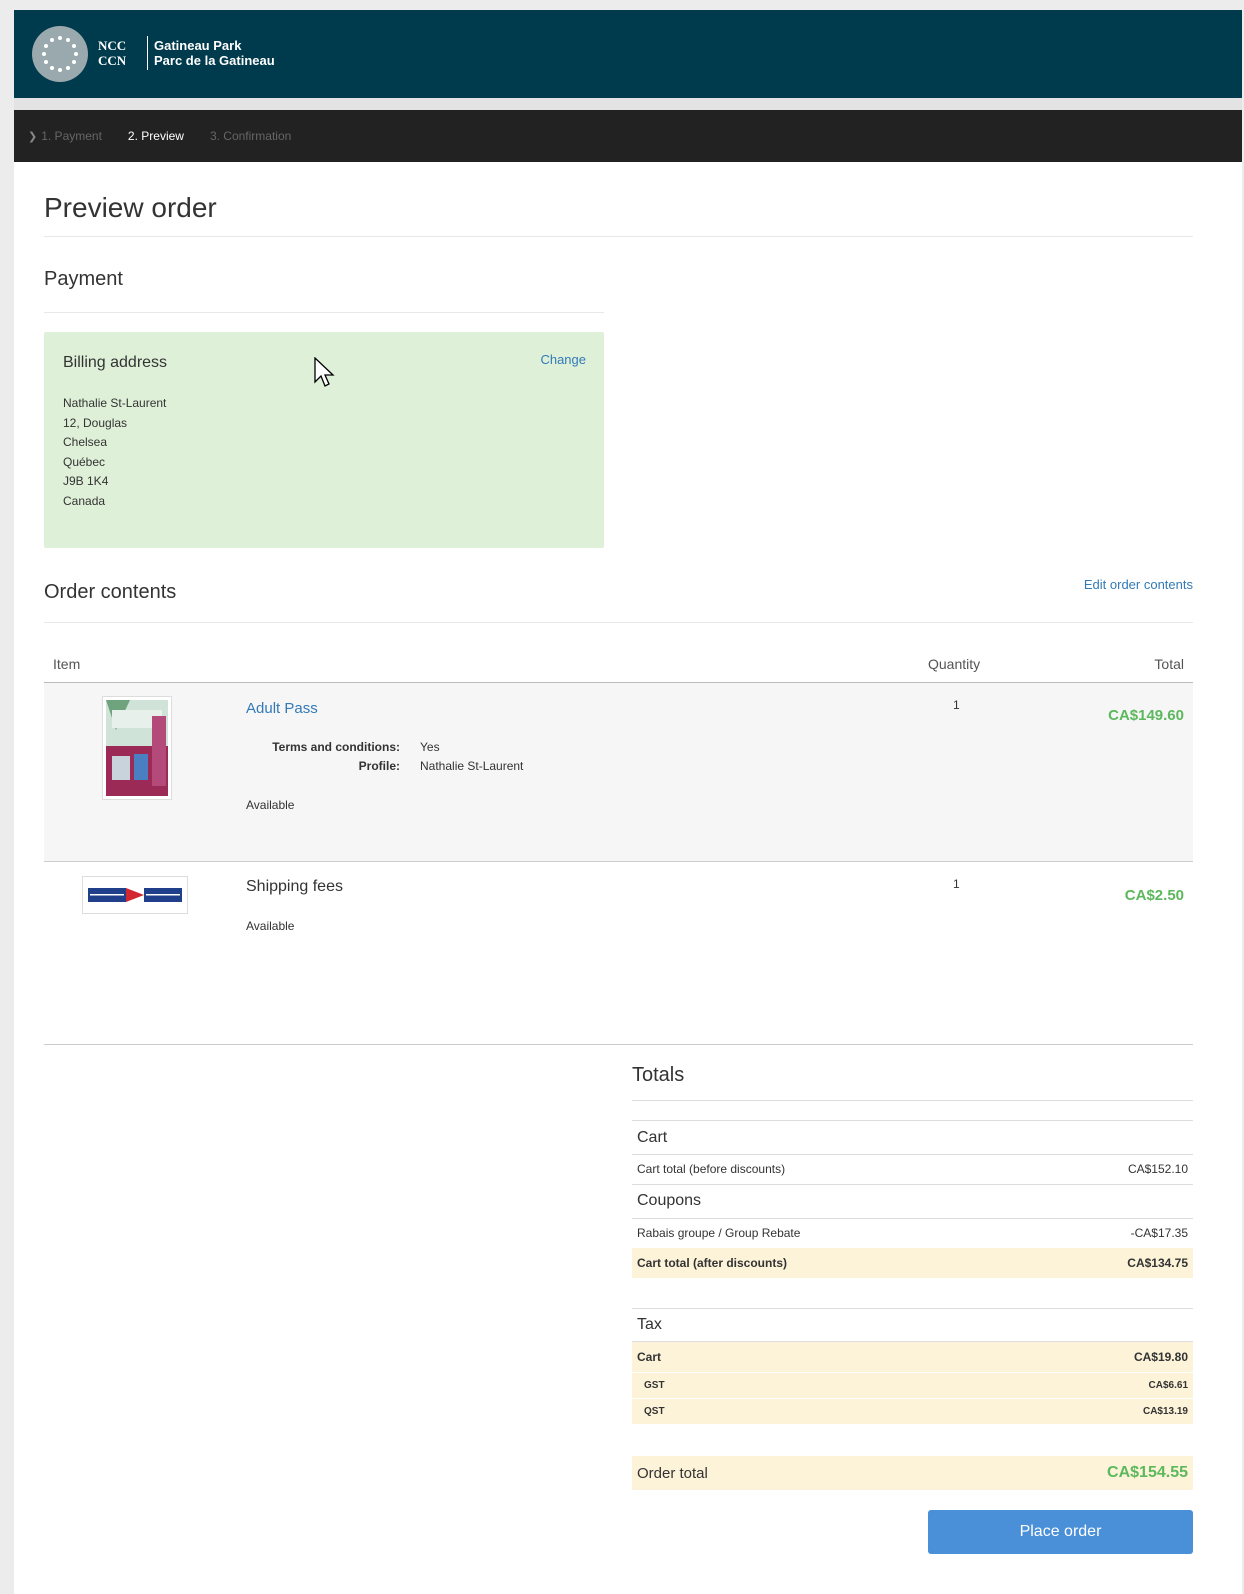 The height and width of the screenshot is (1594, 1244). What do you see at coordinates (1168, 1385) in the screenshot?
I see `gst-value: CA$6.61` at bounding box center [1168, 1385].